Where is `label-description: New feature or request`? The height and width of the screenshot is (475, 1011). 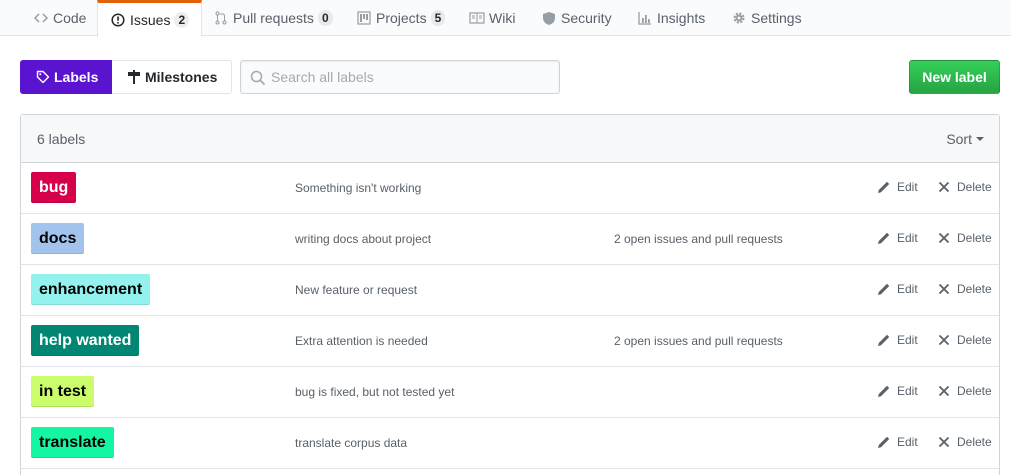
label-description: New feature or request is located at coordinates (356, 290).